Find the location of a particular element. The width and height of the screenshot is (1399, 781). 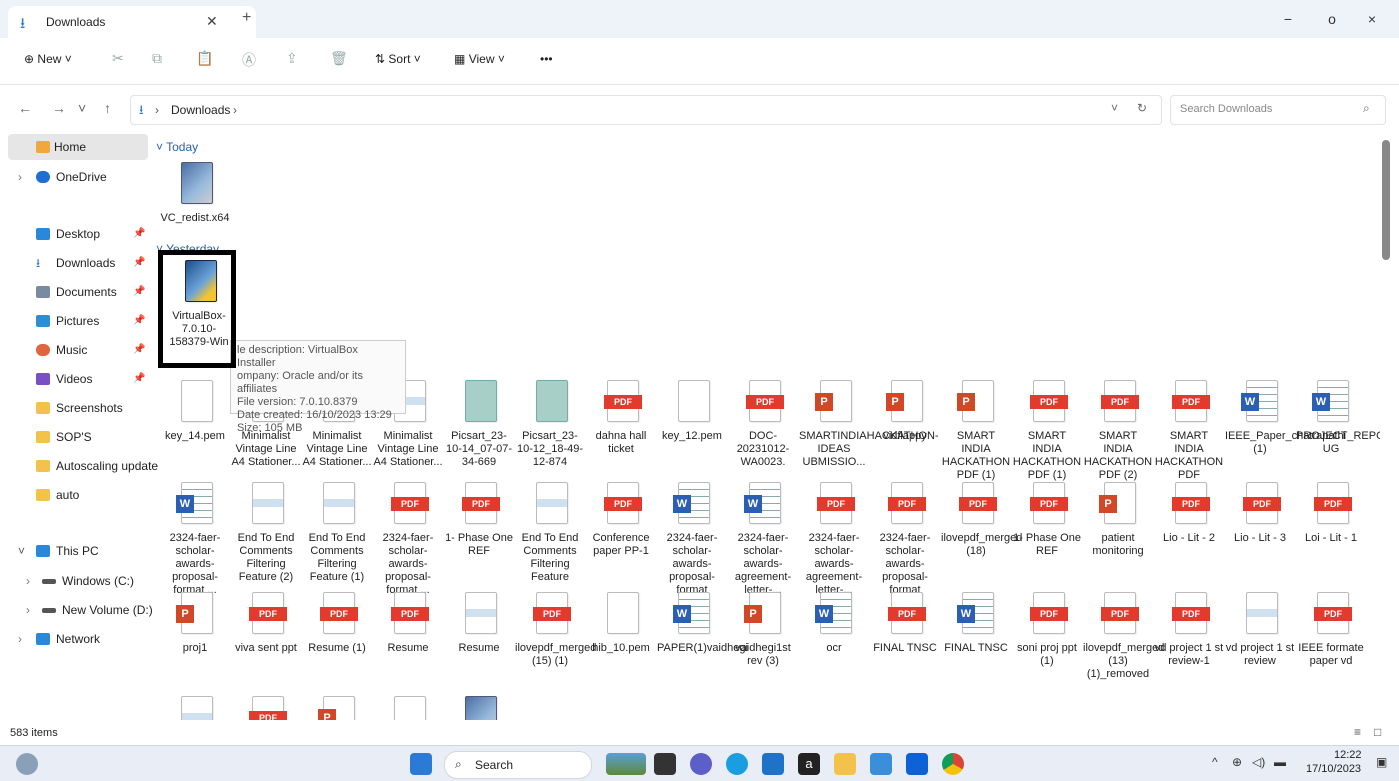

start-icon is located at coordinates (421, 764).